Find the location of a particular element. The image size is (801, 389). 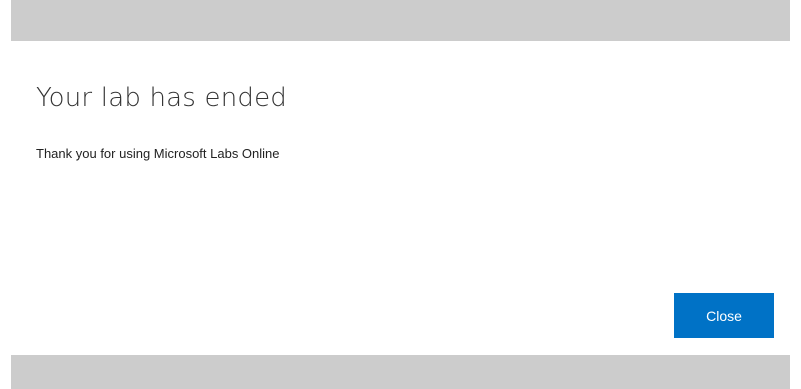

overlay-band-bottom is located at coordinates (400, 372).